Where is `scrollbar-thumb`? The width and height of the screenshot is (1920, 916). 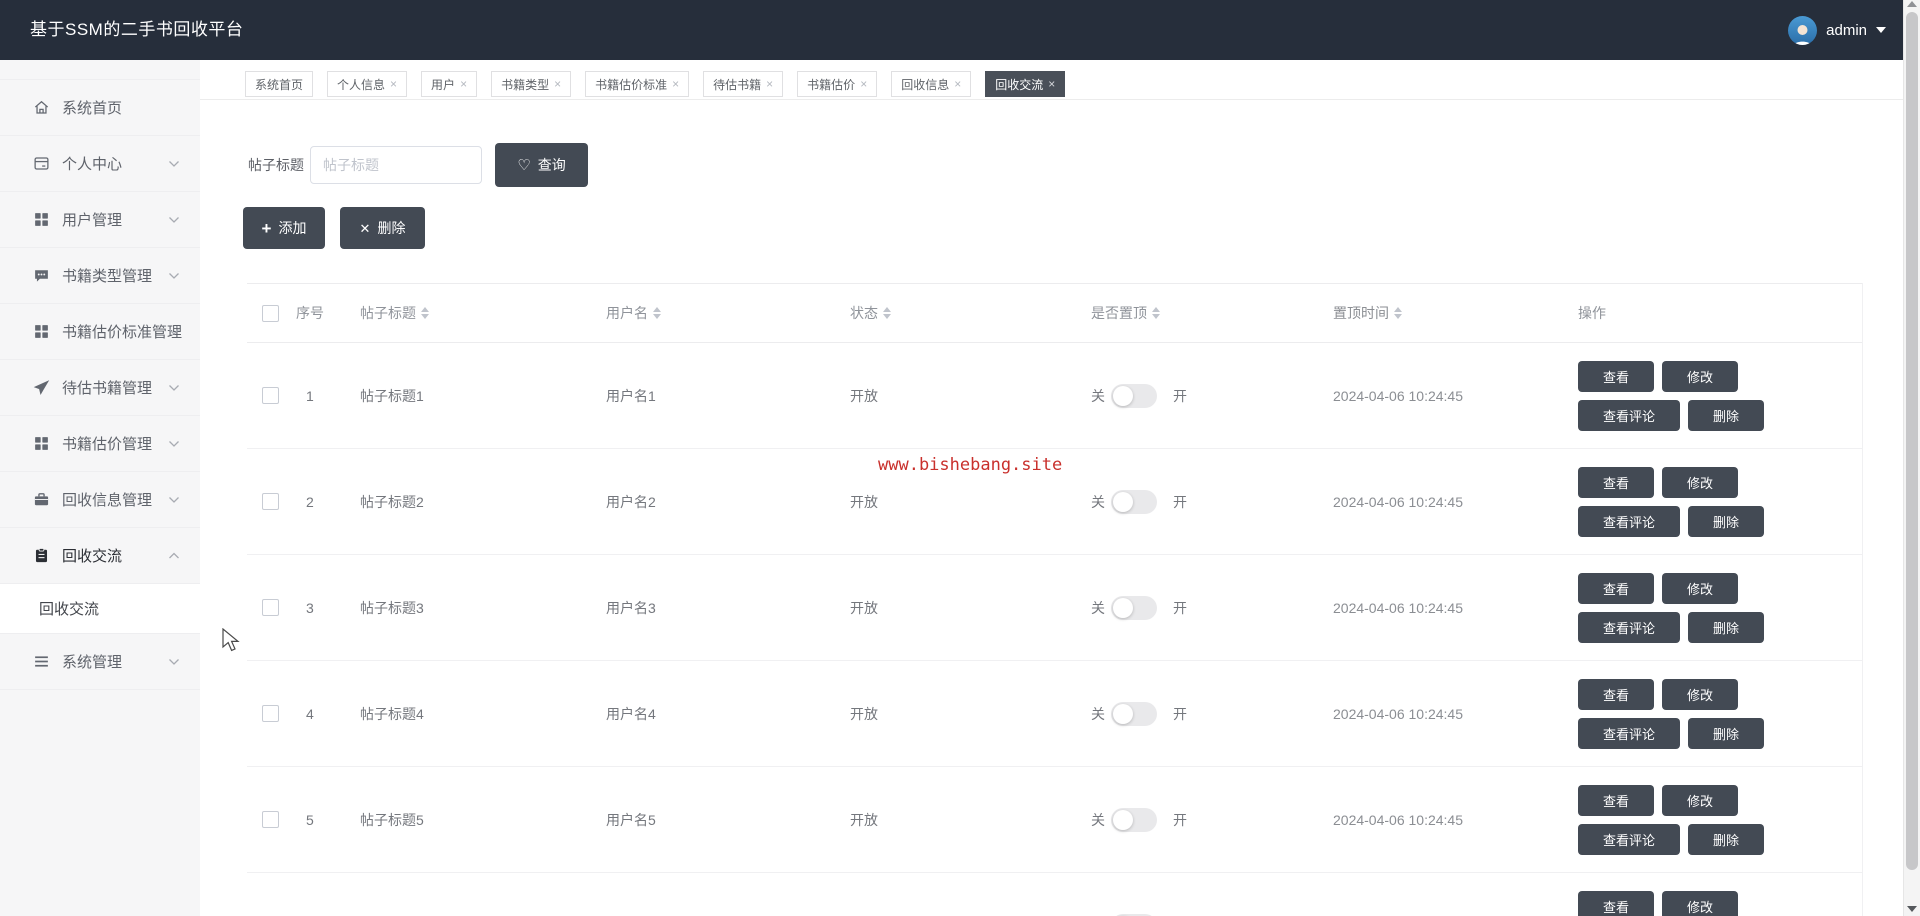 scrollbar-thumb is located at coordinates (1912, 441).